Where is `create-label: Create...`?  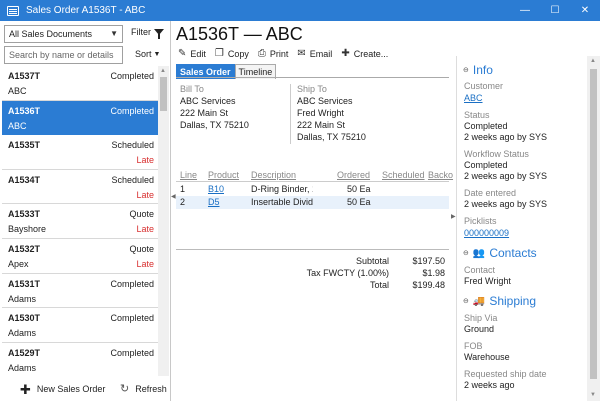
create-label: Create... is located at coordinates (371, 53).